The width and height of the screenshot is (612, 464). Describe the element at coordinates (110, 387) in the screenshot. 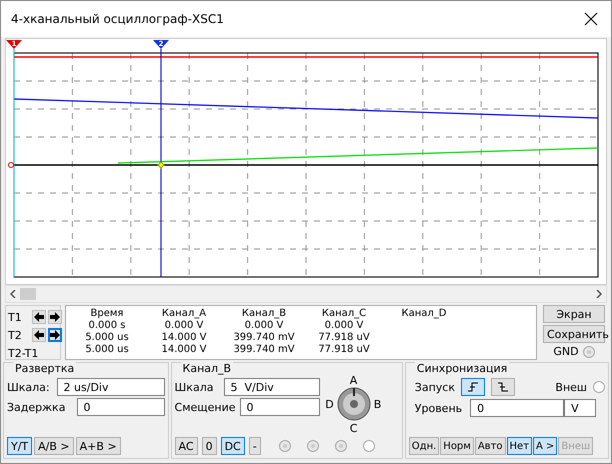

I see `scale-field: 2 us/Div` at that location.